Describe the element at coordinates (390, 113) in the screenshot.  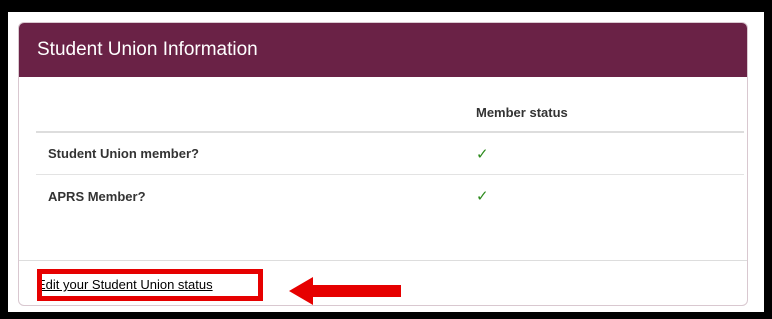
I see `table-header-row: Member status` at that location.